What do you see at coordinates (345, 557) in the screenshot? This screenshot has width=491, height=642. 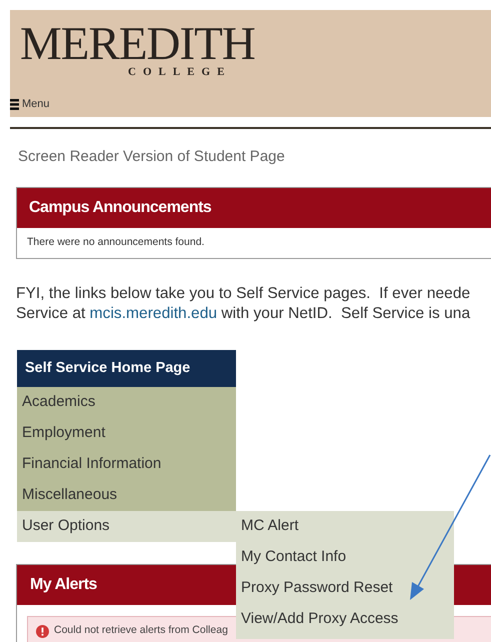 I see `submenu-item: My Contact Info` at bounding box center [345, 557].